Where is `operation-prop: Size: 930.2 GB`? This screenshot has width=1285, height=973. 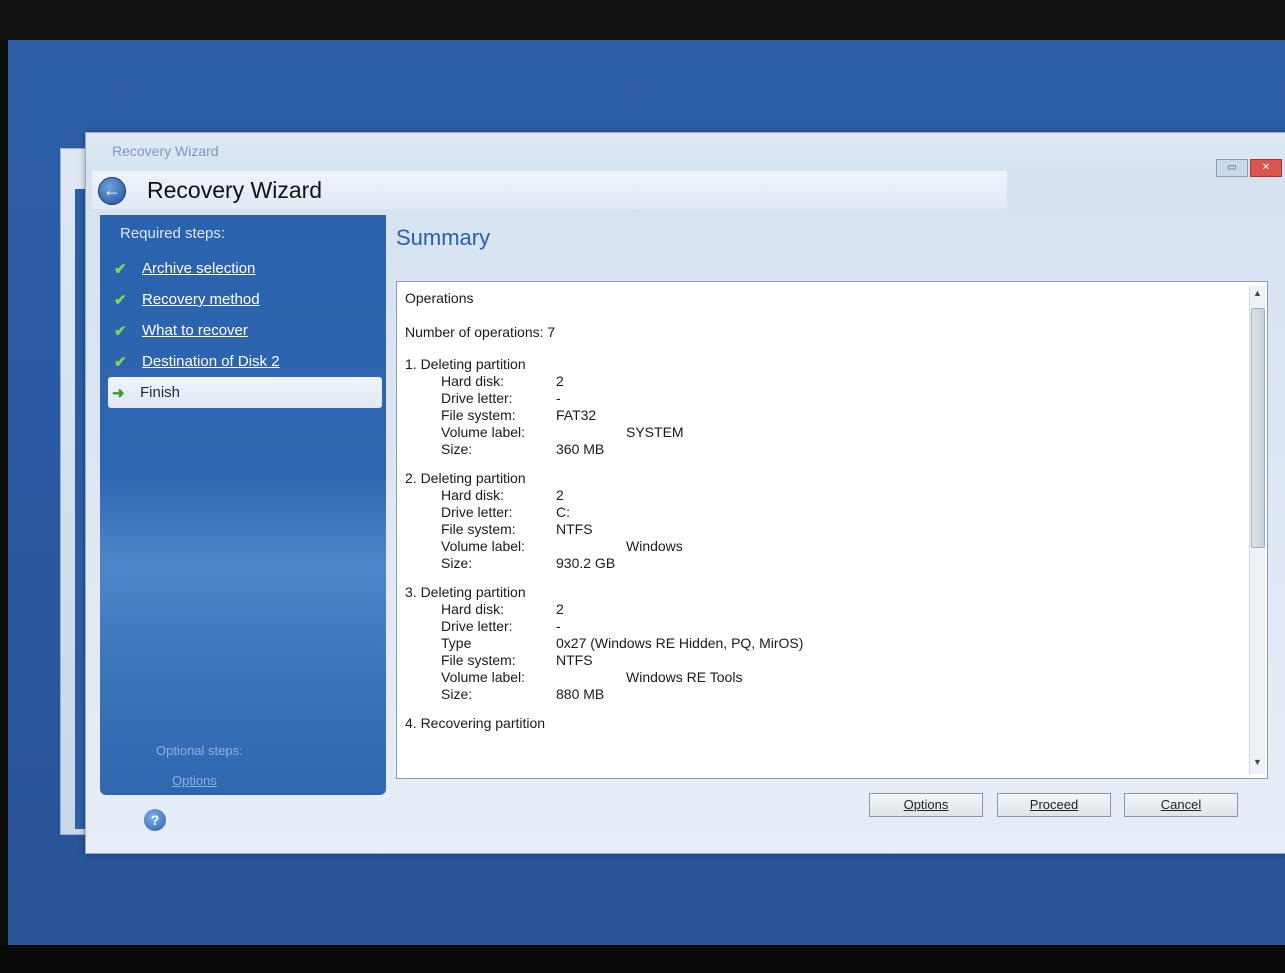 operation-prop: Size: 930.2 GB is located at coordinates (815, 563).